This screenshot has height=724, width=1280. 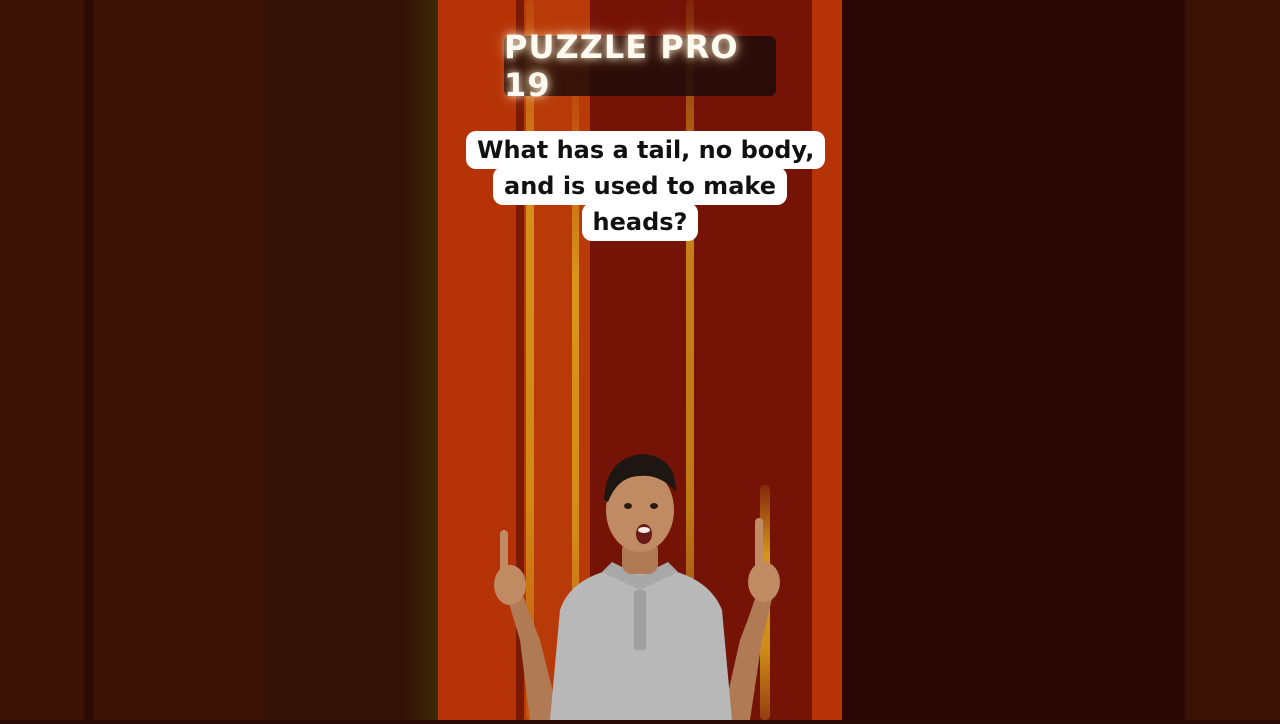 I want to click on background-band, so click(x=827, y=360).